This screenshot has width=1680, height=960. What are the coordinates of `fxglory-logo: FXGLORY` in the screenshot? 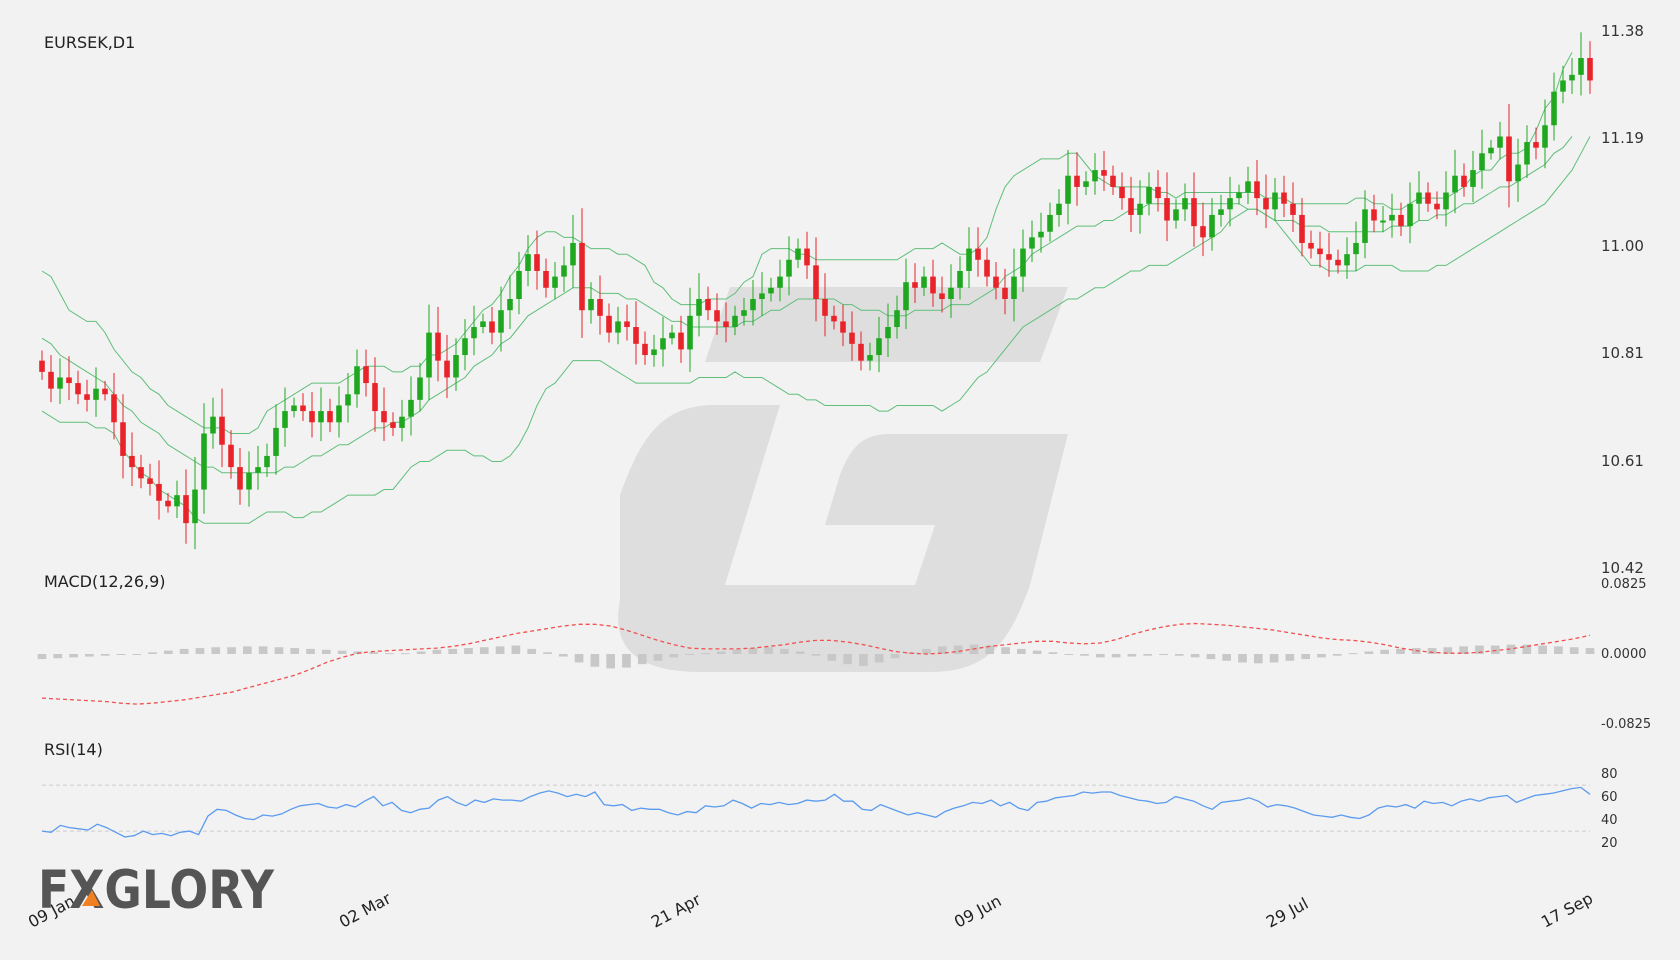 It's located at (156, 889).